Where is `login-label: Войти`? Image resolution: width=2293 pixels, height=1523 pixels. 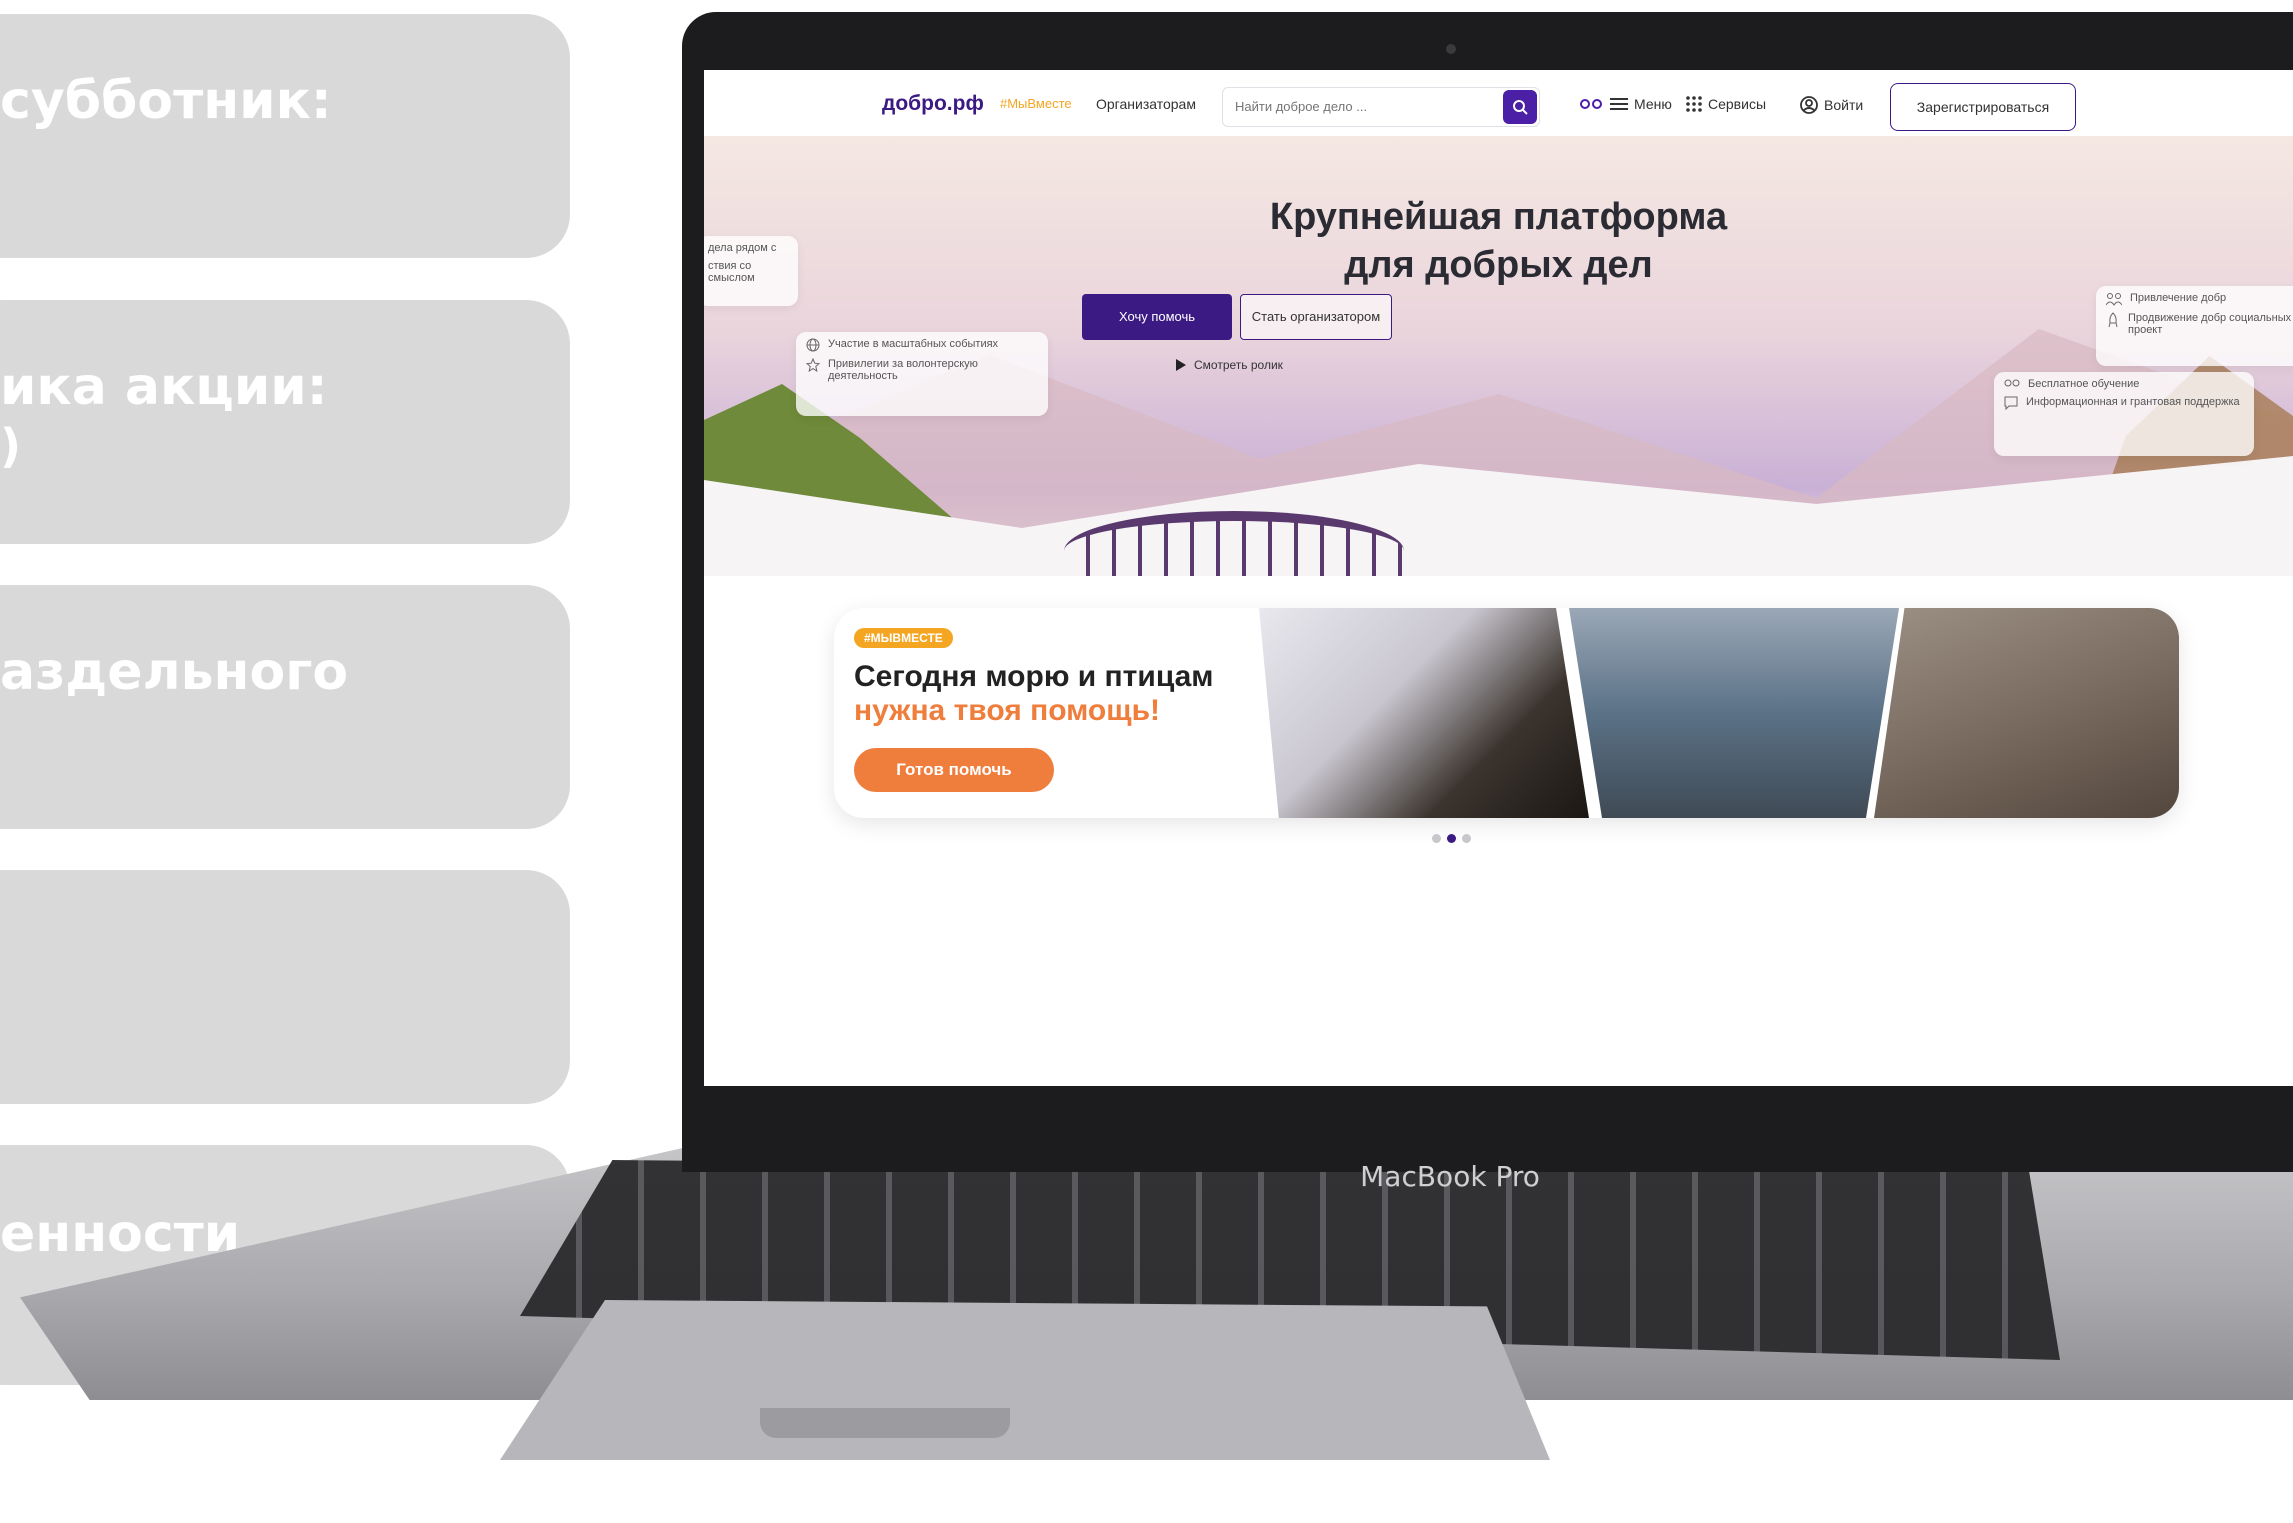
login-label: Войти is located at coordinates (1844, 105).